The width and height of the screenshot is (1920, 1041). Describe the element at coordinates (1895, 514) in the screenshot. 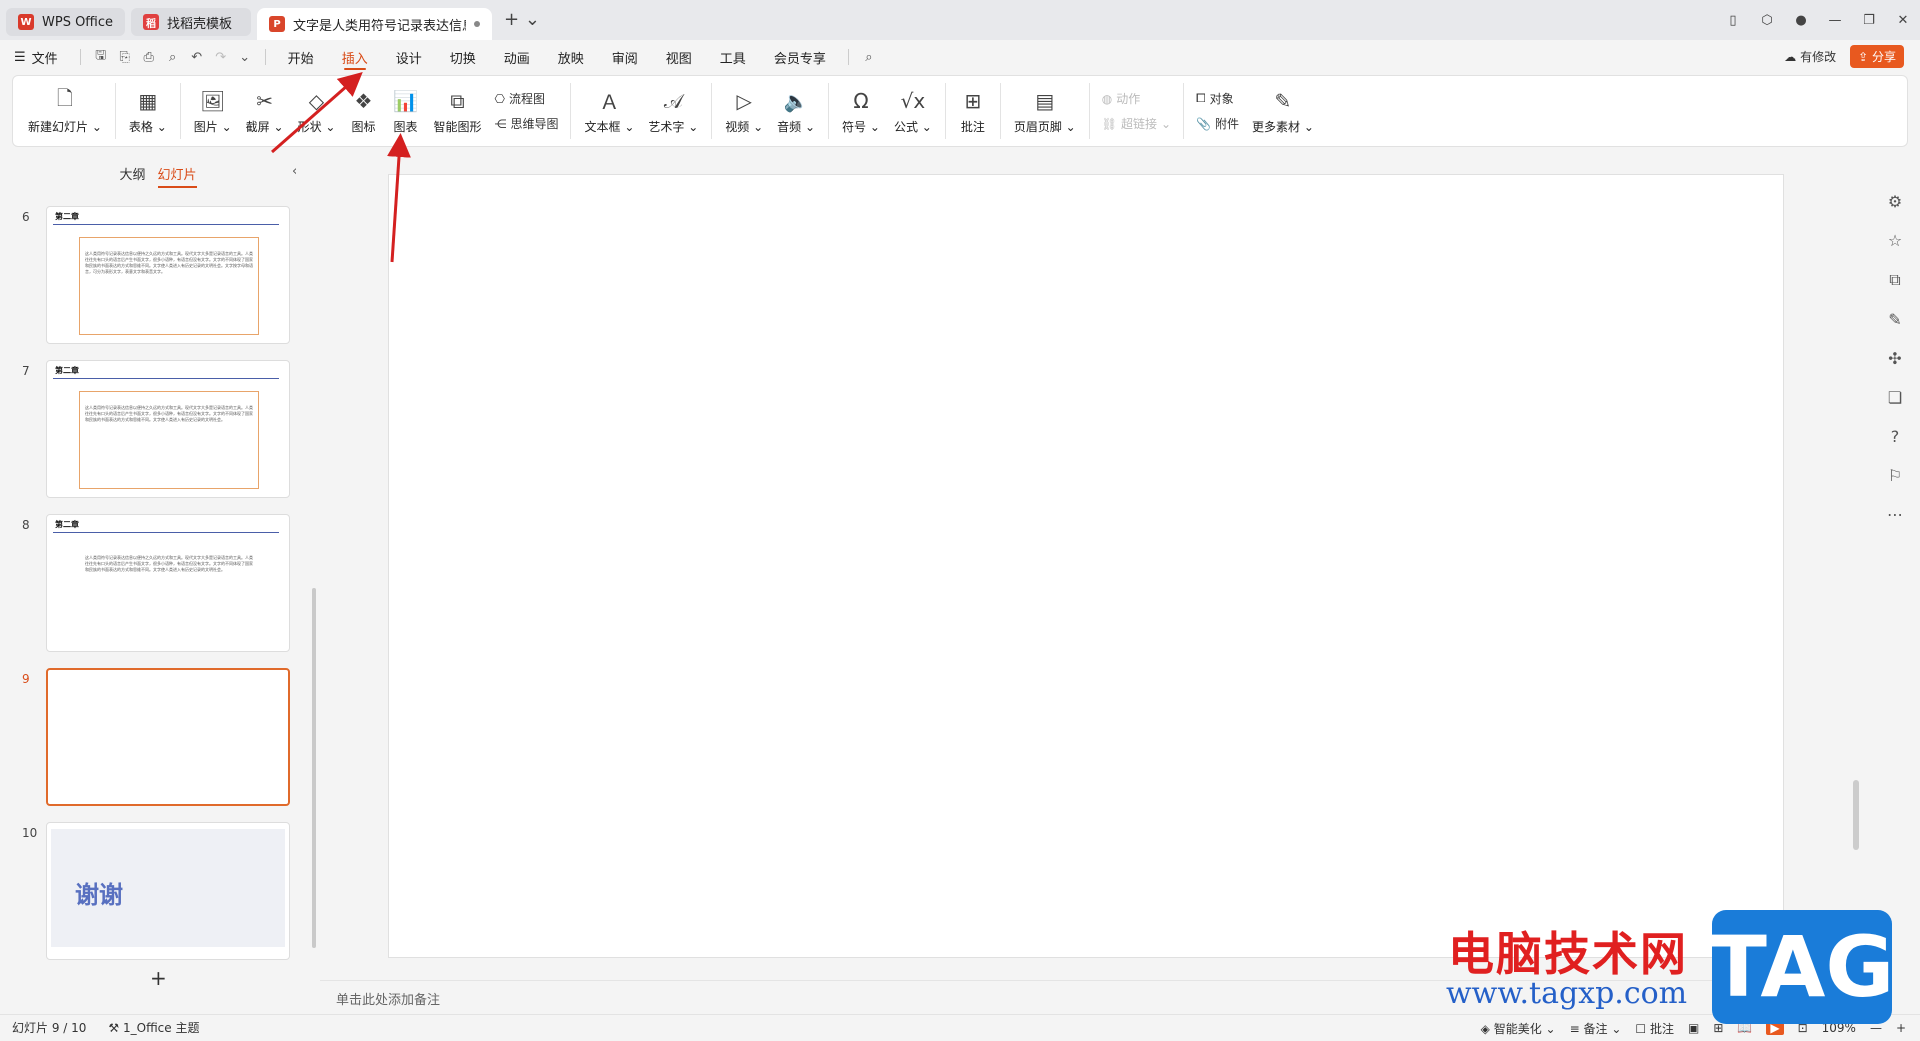

I see `more-icon: ⋯` at that location.